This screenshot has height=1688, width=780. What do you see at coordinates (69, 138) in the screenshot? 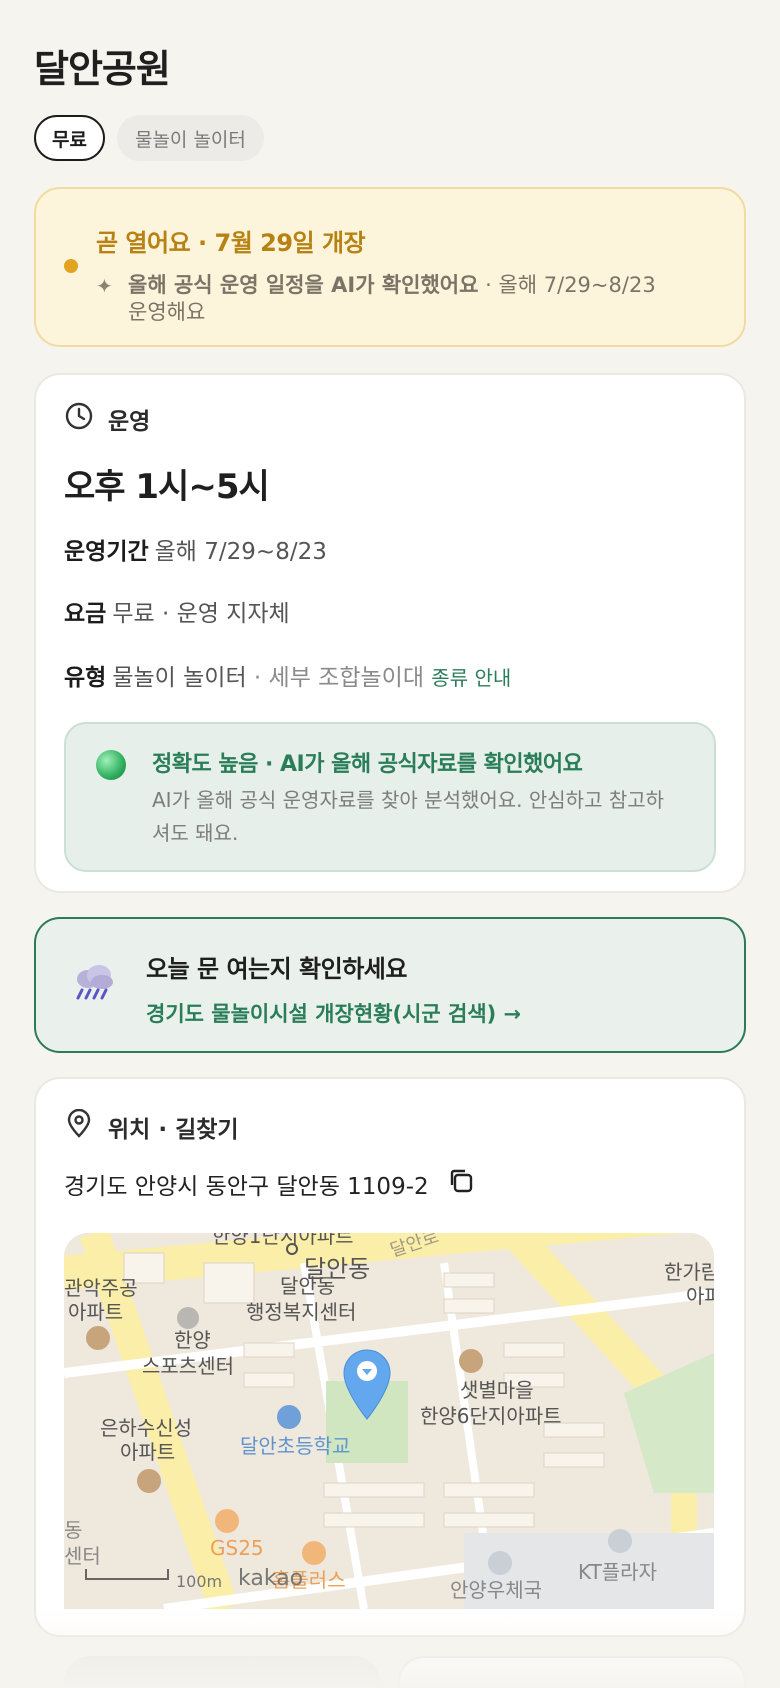
I see `chip-free: 무료` at bounding box center [69, 138].